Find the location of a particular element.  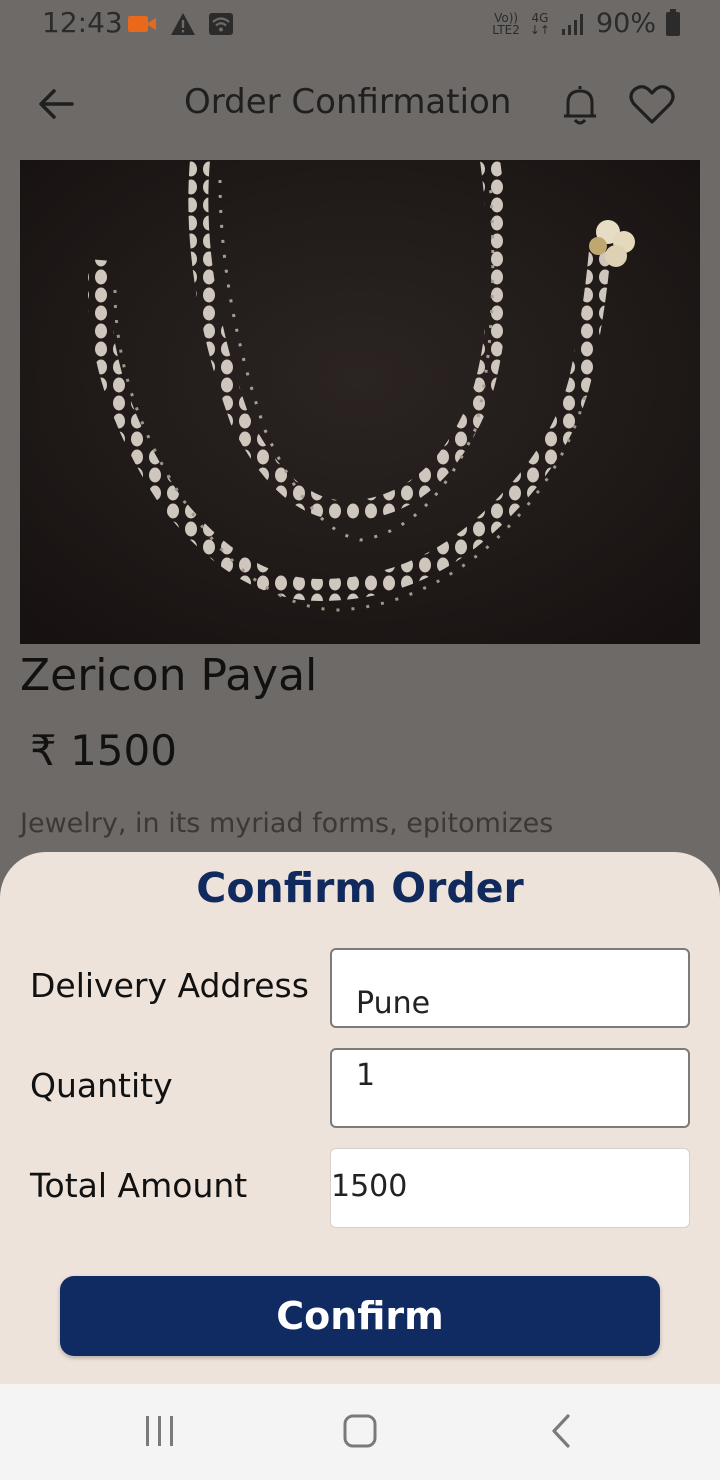

recent-apps-icon is located at coordinates (160, 1432).